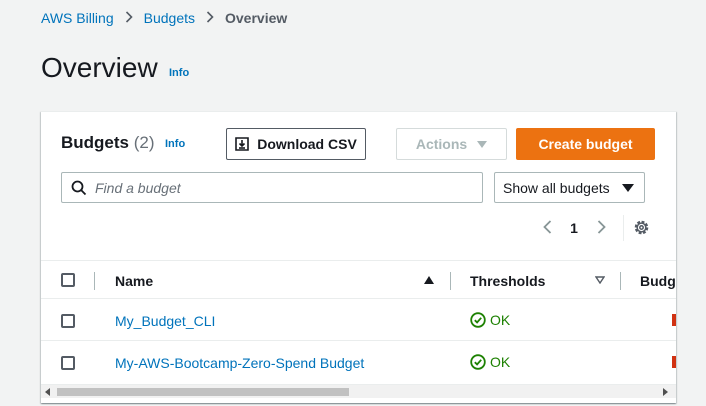 This screenshot has width=706, height=406. Describe the element at coordinates (507, 281) in the screenshot. I see `column-header-thresholds: Thresholds` at that location.